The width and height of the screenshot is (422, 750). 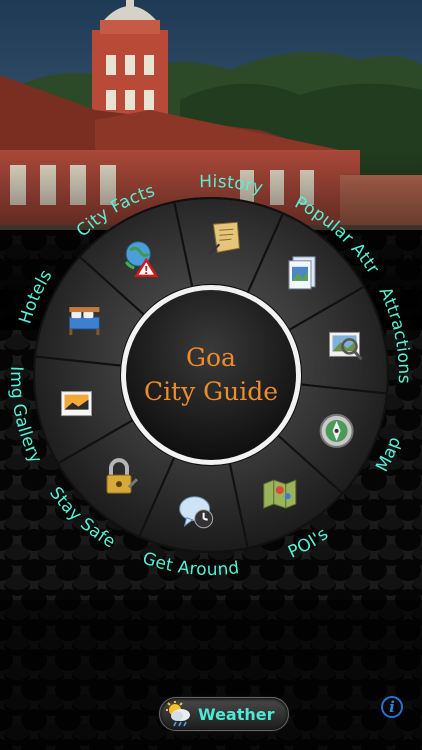 I want to click on menu-label-get-around: Get Around, so click(x=190, y=564).